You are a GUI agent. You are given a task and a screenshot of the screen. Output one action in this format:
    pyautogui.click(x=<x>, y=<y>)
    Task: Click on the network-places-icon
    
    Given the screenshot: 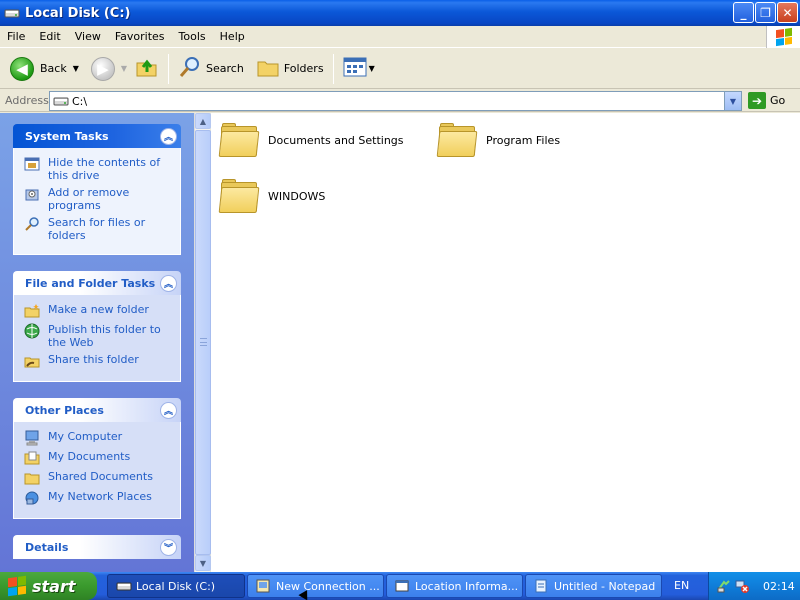 What is the action you would take?
    pyautogui.click(x=32, y=498)
    